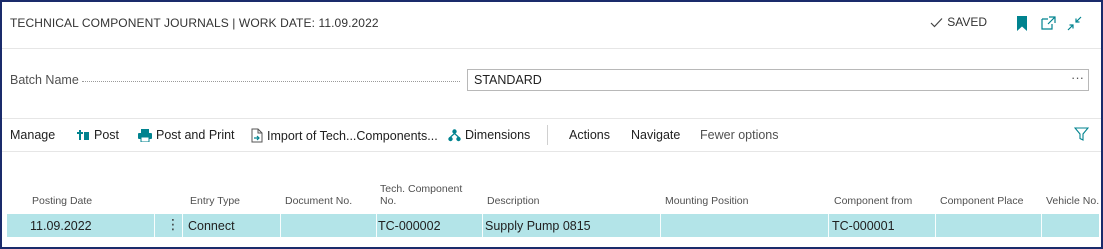 The height and width of the screenshot is (249, 1103). What do you see at coordinates (61, 226) in the screenshot?
I see `cell-posting-date: 11.09.2022` at bounding box center [61, 226].